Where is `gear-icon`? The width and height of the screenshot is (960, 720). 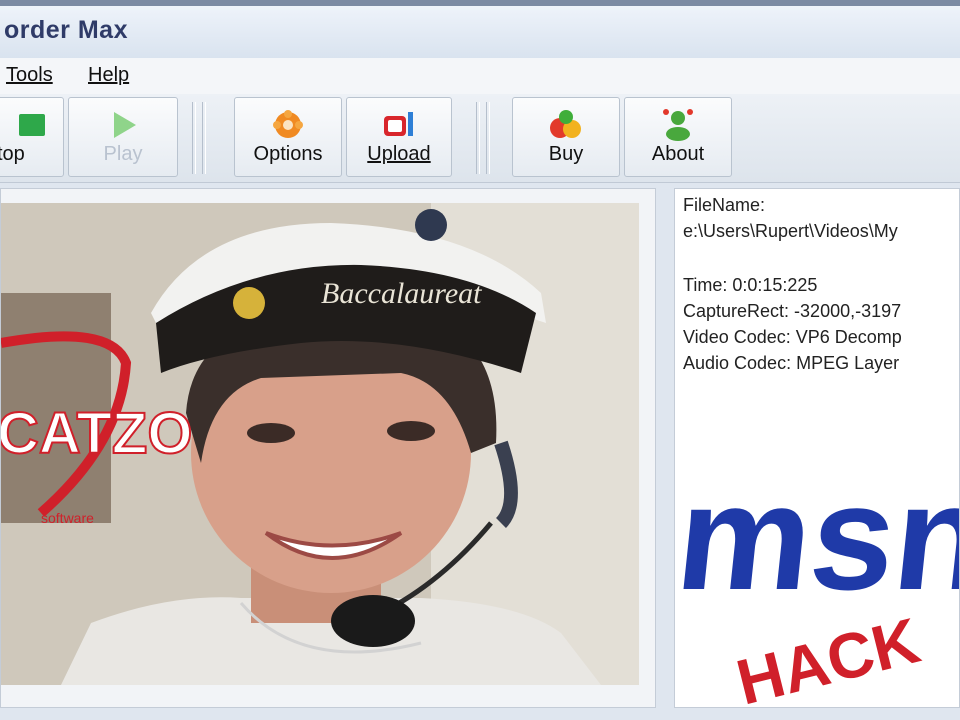 gear-icon is located at coordinates (288, 124).